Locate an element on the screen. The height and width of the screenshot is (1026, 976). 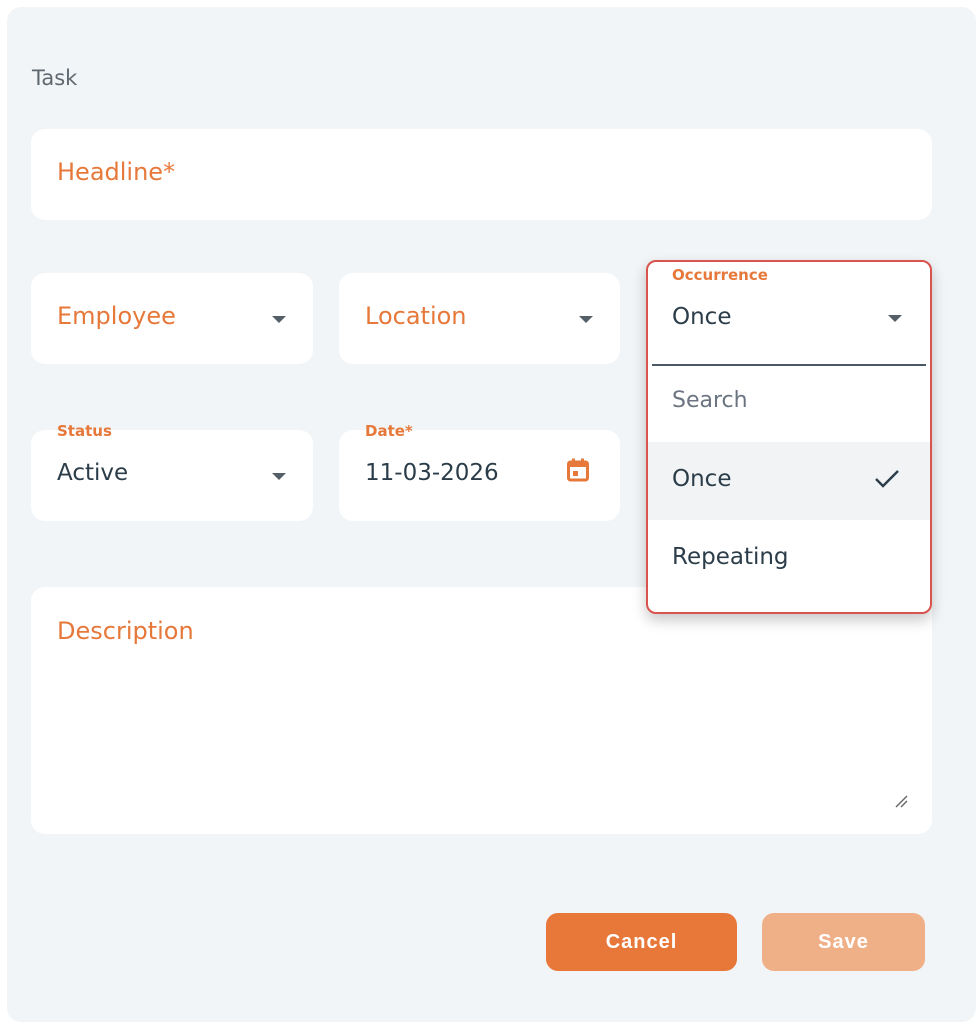
occurrence-option-repeating: Repeating is located at coordinates (789, 559).